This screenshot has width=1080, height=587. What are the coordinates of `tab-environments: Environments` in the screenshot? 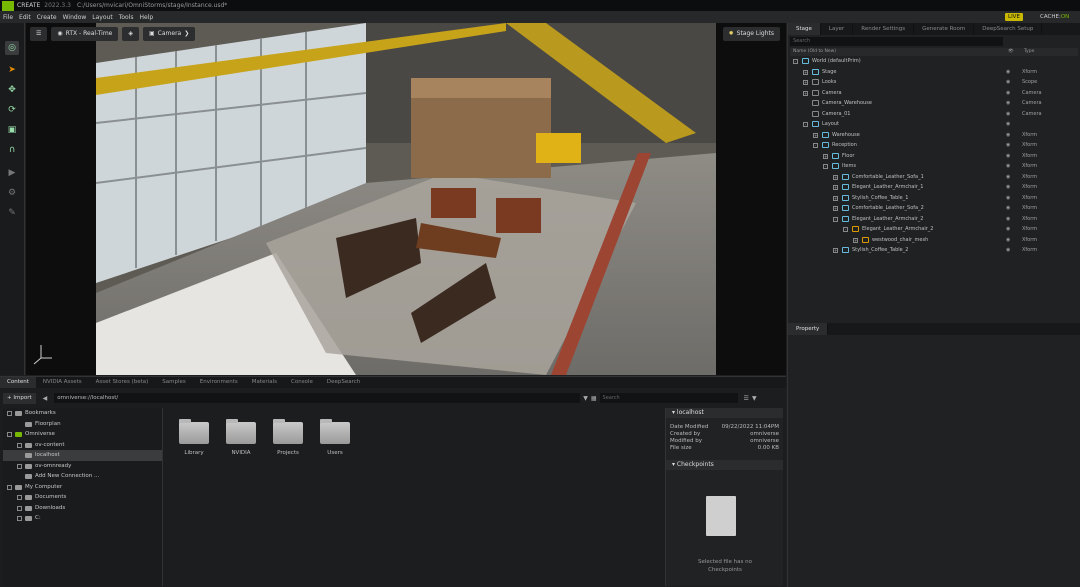 It's located at (219, 382).